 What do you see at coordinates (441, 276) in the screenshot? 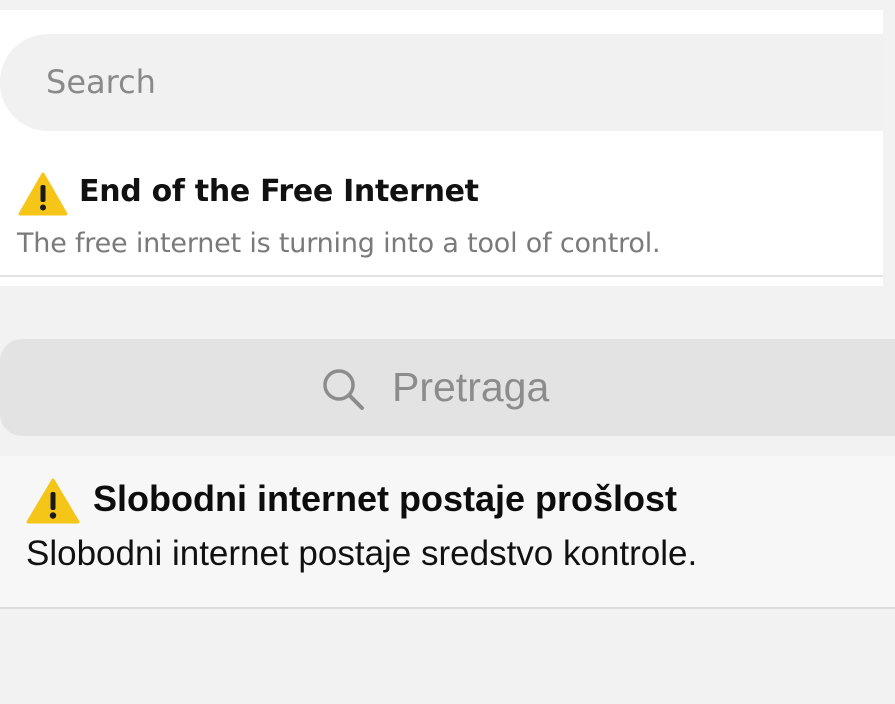
I see `divider` at bounding box center [441, 276].